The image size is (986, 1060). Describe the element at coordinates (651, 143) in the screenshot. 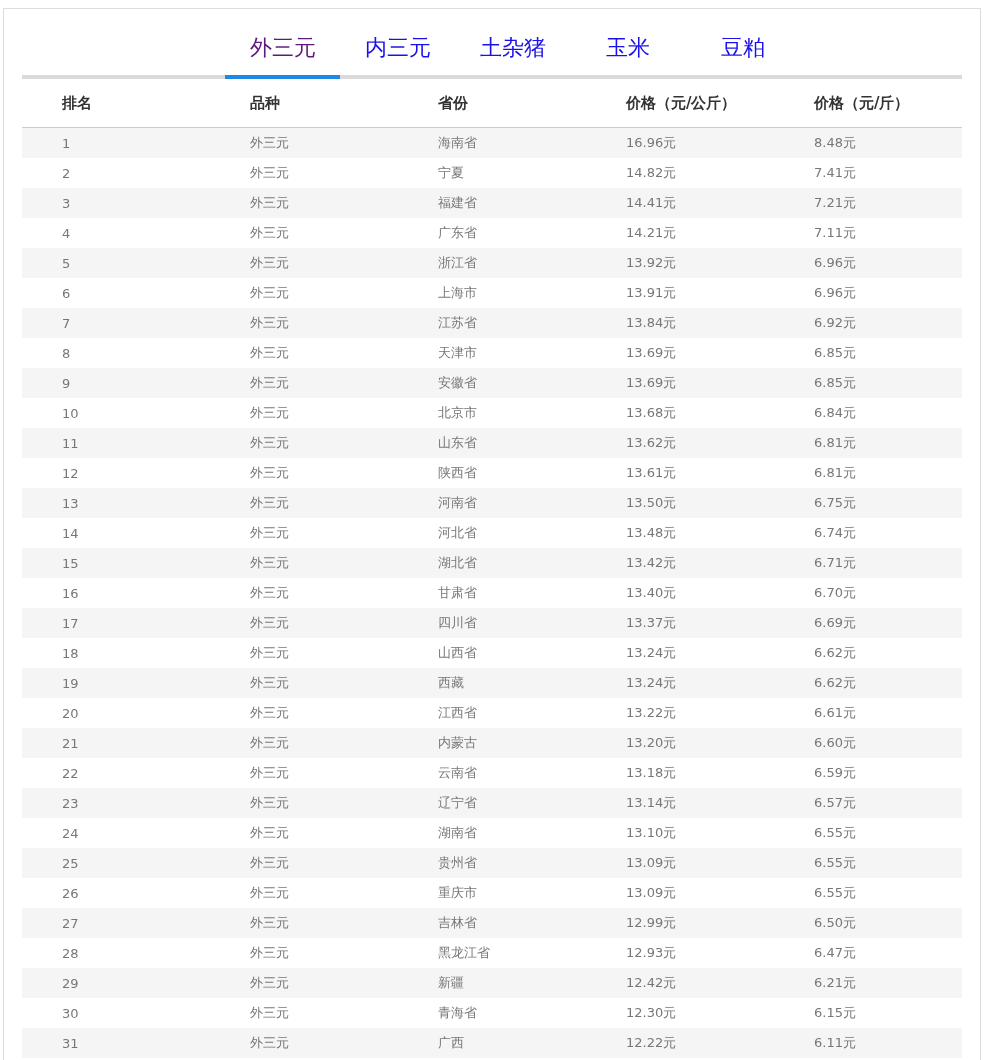

I see `table-cell-text: 16.96元` at that location.